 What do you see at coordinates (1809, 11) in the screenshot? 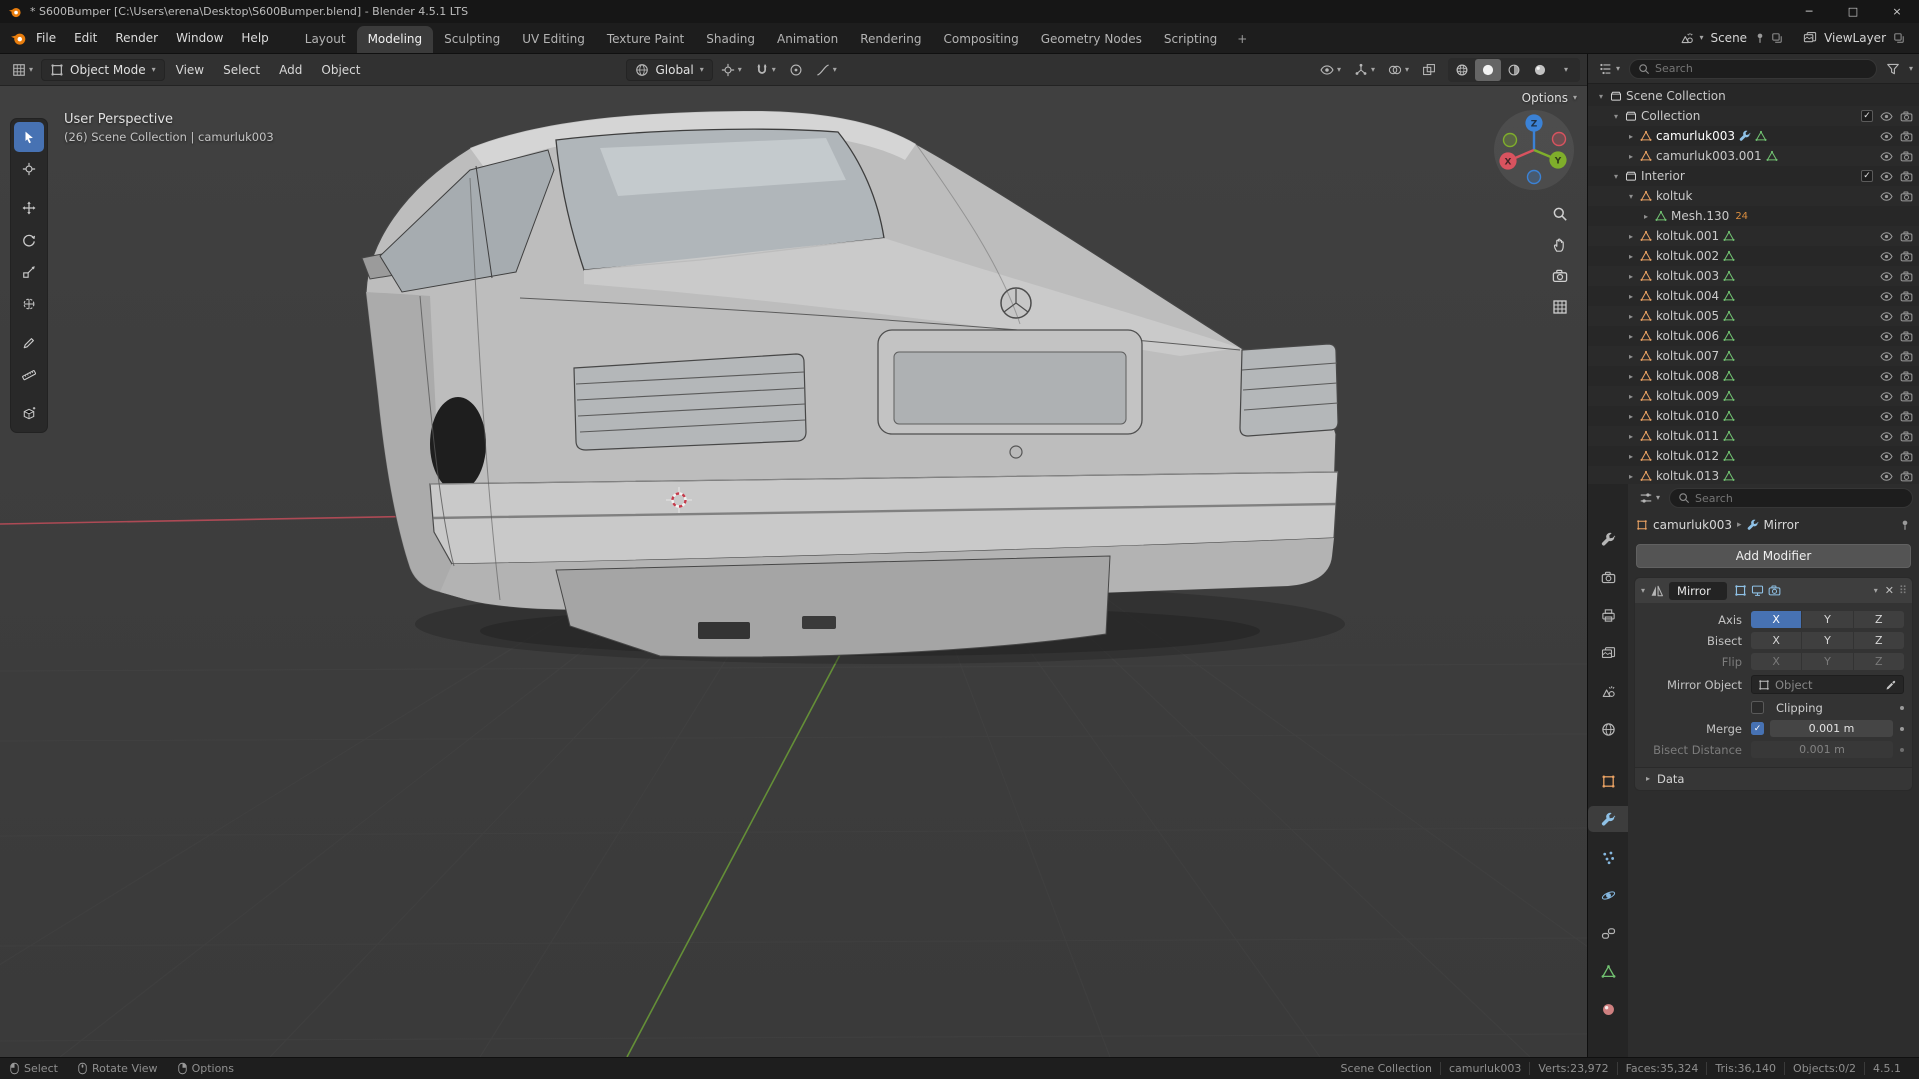
I see `minimize-button: ─` at bounding box center [1809, 11].